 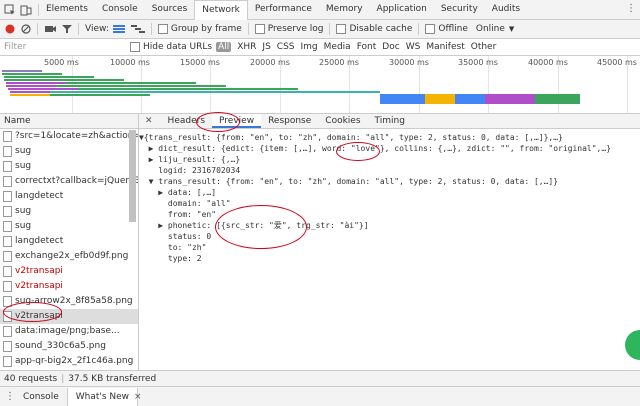 What do you see at coordinates (26, 10) in the screenshot?
I see `device-toolbar-icon` at bounding box center [26, 10].